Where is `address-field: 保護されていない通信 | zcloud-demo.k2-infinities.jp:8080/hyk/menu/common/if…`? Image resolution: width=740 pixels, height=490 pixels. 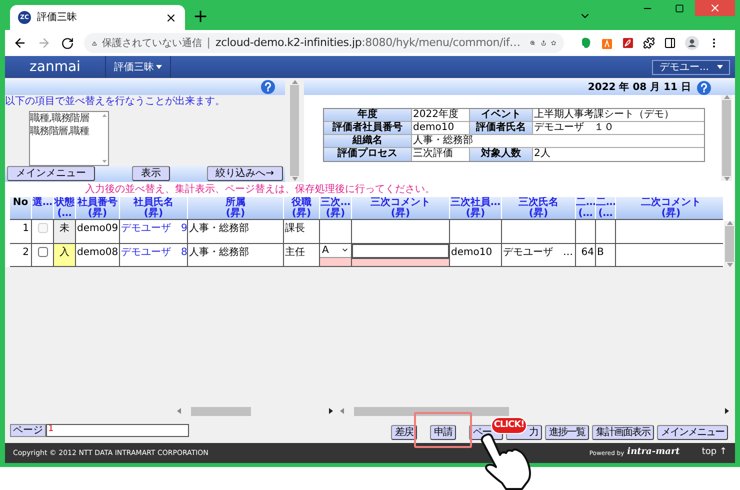 address-field: 保護されていない通信 | zcloud-demo.k2-infinities.jp:8080/hyk/menu/common/if… is located at coordinates (324, 43).